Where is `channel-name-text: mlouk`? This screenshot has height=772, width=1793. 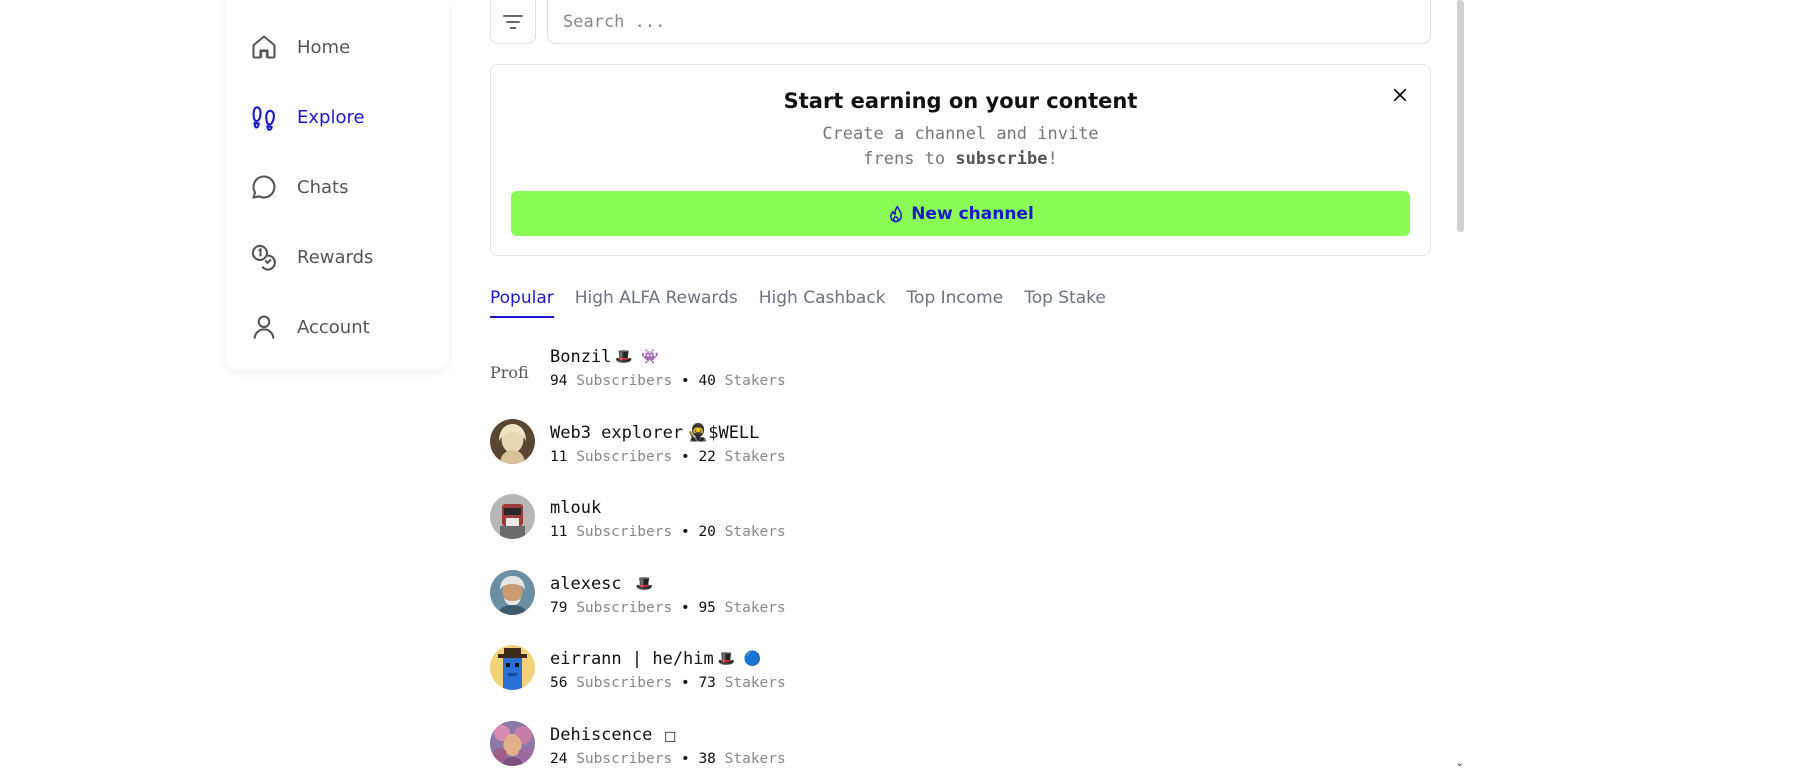 channel-name-text: mlouk is located at coordinates (576, 508).